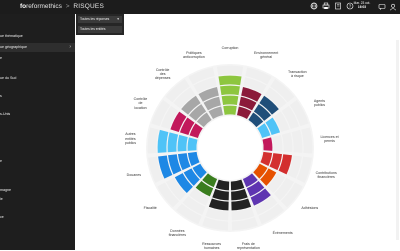 The height and width of the screenshot is (251, 400). What do you see at coordinates (310, 208) in the screenshot?
I see `chart-category-label: Adhésions` at bounding box center [310, 208].